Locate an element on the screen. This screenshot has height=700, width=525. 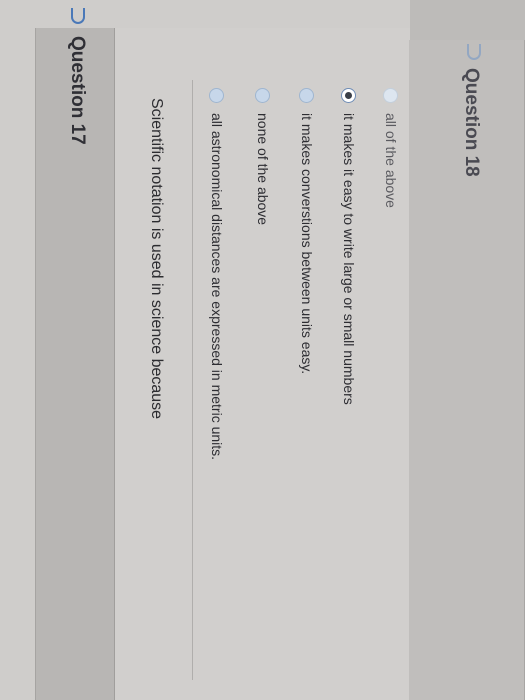
option-5-label: all of the above is located at coordinates (391, 160).